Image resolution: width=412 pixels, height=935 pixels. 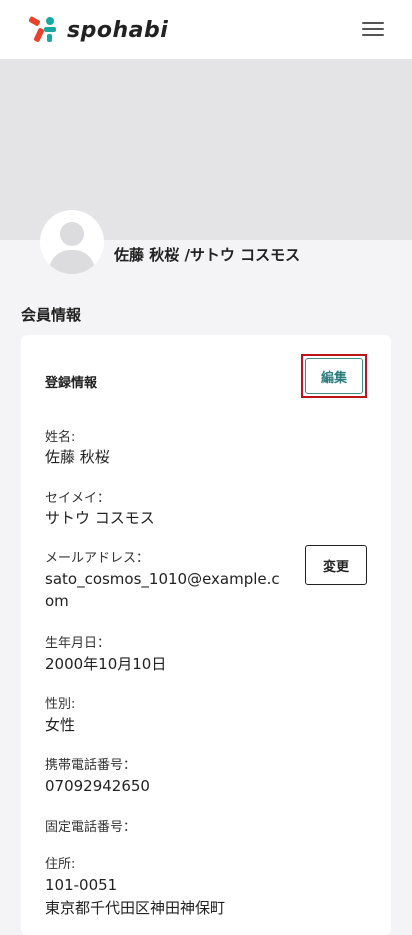 What do you see at coordinates (118, 30) in the screenshot?
I see `logo-text: spohabi` at bounding box center [118, 30].